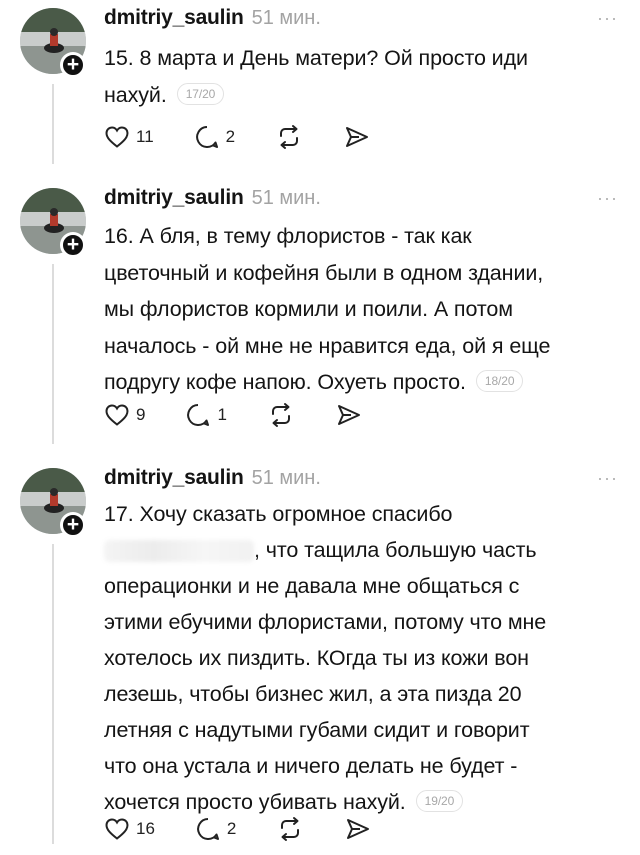 This screenshot has height=855, width=640. I want to click on text-line-last: нахуй. 17/20, so click(364, 95).